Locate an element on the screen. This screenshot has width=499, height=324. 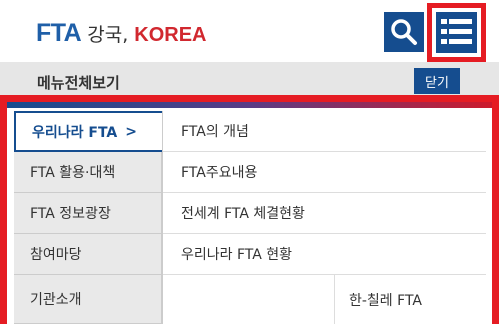
hamburger-menu-button is located at coordinates (456, 32).